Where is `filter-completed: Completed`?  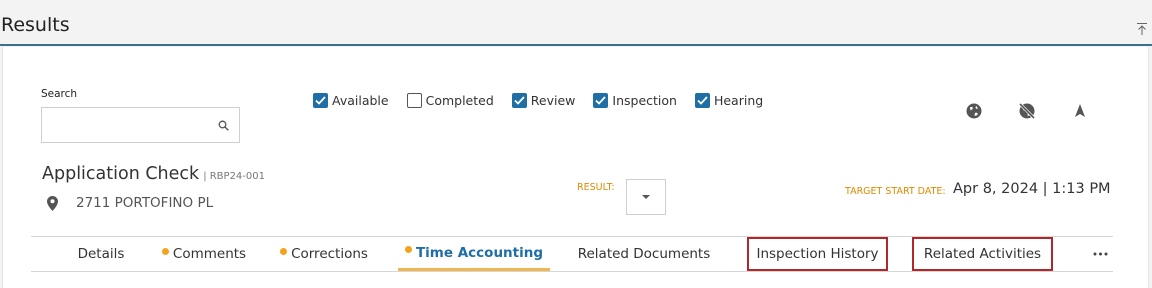
filter-completed: Completed is located at coordinates (450, 100).